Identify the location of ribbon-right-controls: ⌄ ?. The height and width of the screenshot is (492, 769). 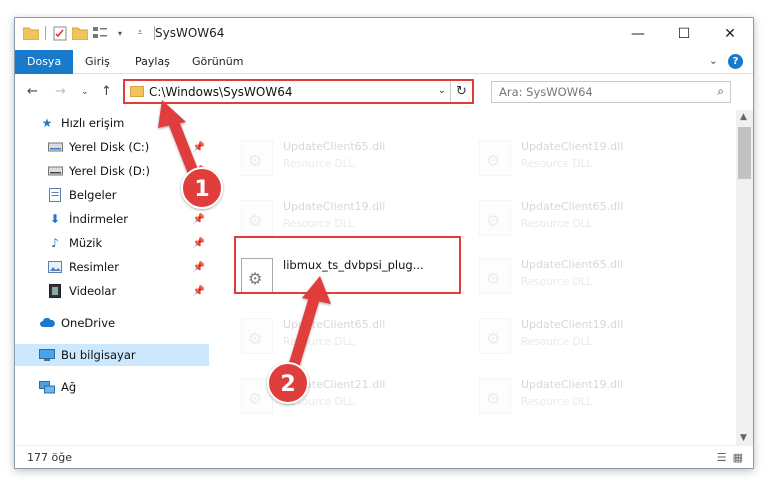
(726, 61).